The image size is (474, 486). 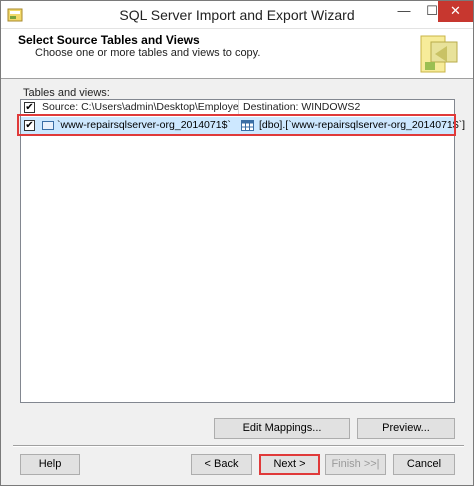 What do you see at coordinates (455, 11) in the screenshot?
I see `close-button: ✕` at bounding box center [455, 11].